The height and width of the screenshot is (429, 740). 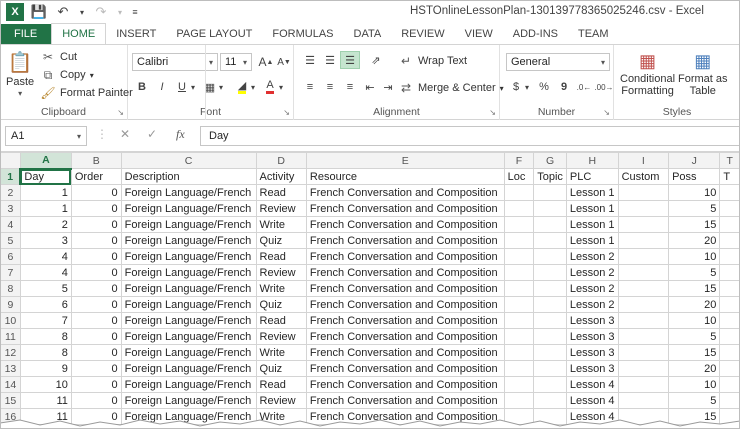 I want to click on insert-function-icon: fx, so click(x=180, y=134).